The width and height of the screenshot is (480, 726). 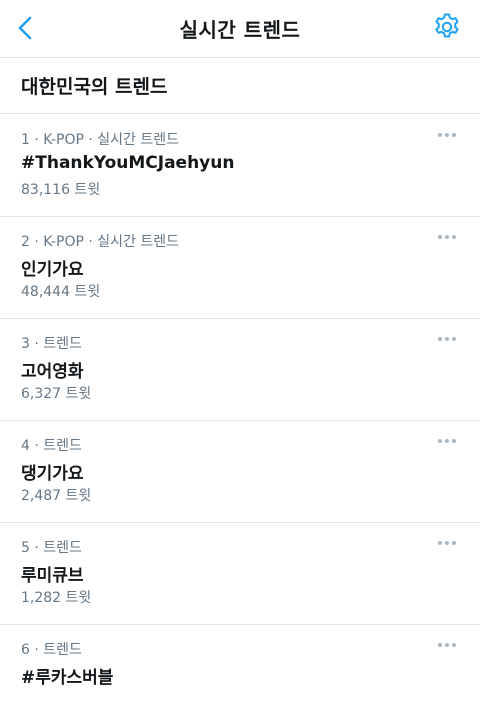 I want to click on page-title: 실시간 트렌드, so click(x=240, y=30).